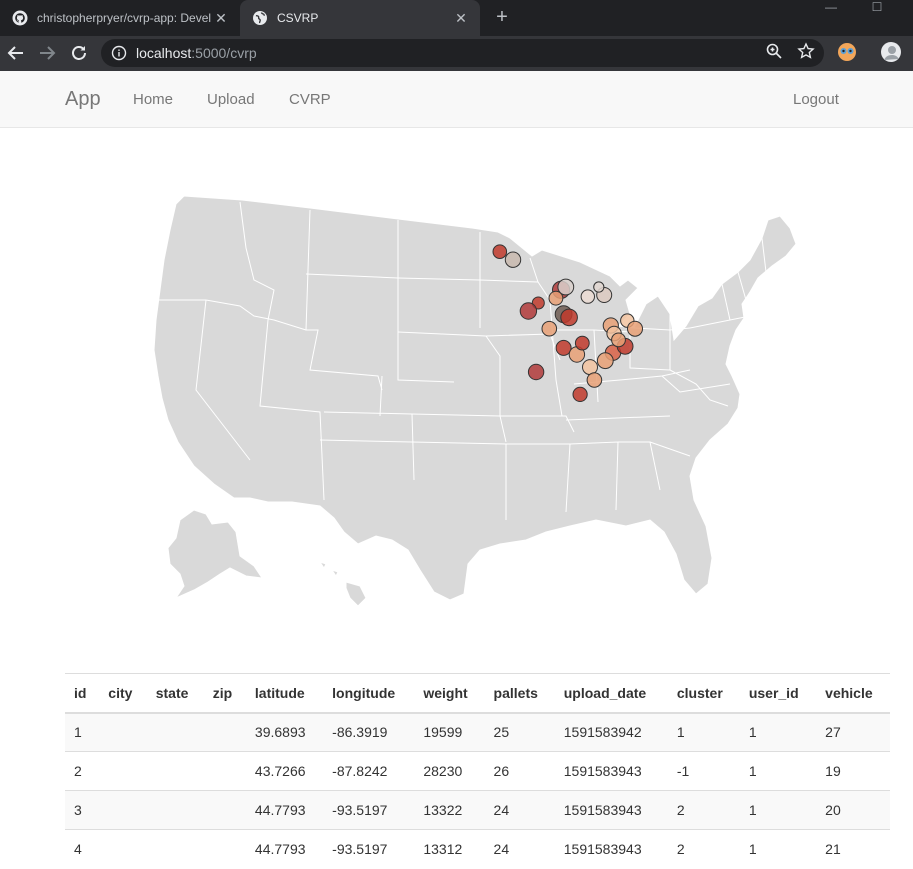 This screenshot has height=869, width=913. What do you see at coordinates (124, 18) in the screenshot?
I see `tab-title: christopherpryer/cvrp-app: Devel` at bounding box center [124, 18].